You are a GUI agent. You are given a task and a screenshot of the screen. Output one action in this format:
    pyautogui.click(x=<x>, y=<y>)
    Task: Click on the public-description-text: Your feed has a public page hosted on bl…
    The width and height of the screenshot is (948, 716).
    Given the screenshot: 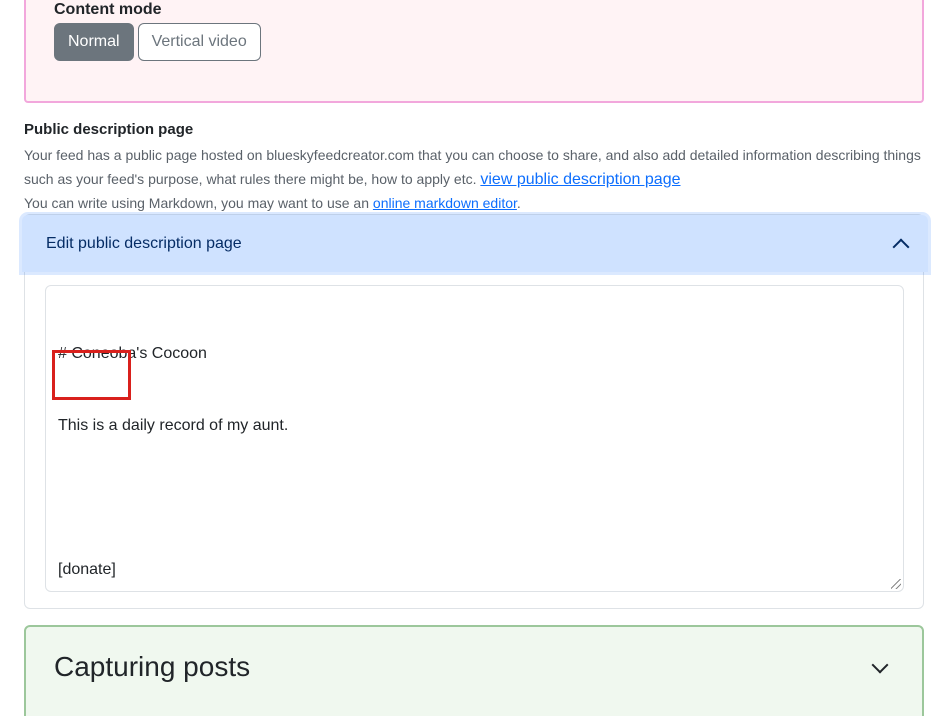 What is the action you would take?
    pyautogui.click(x=476, y=167)
    